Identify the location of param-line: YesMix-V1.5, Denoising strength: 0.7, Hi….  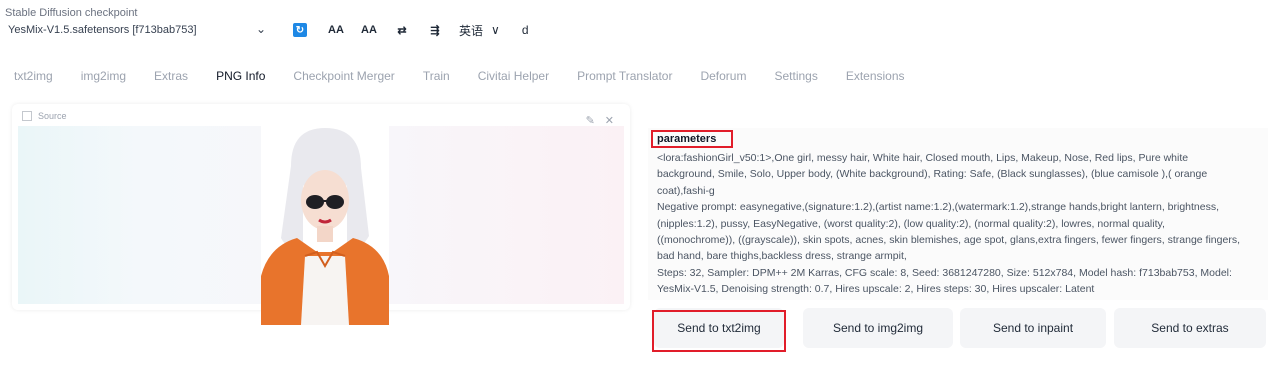
(876, 289).